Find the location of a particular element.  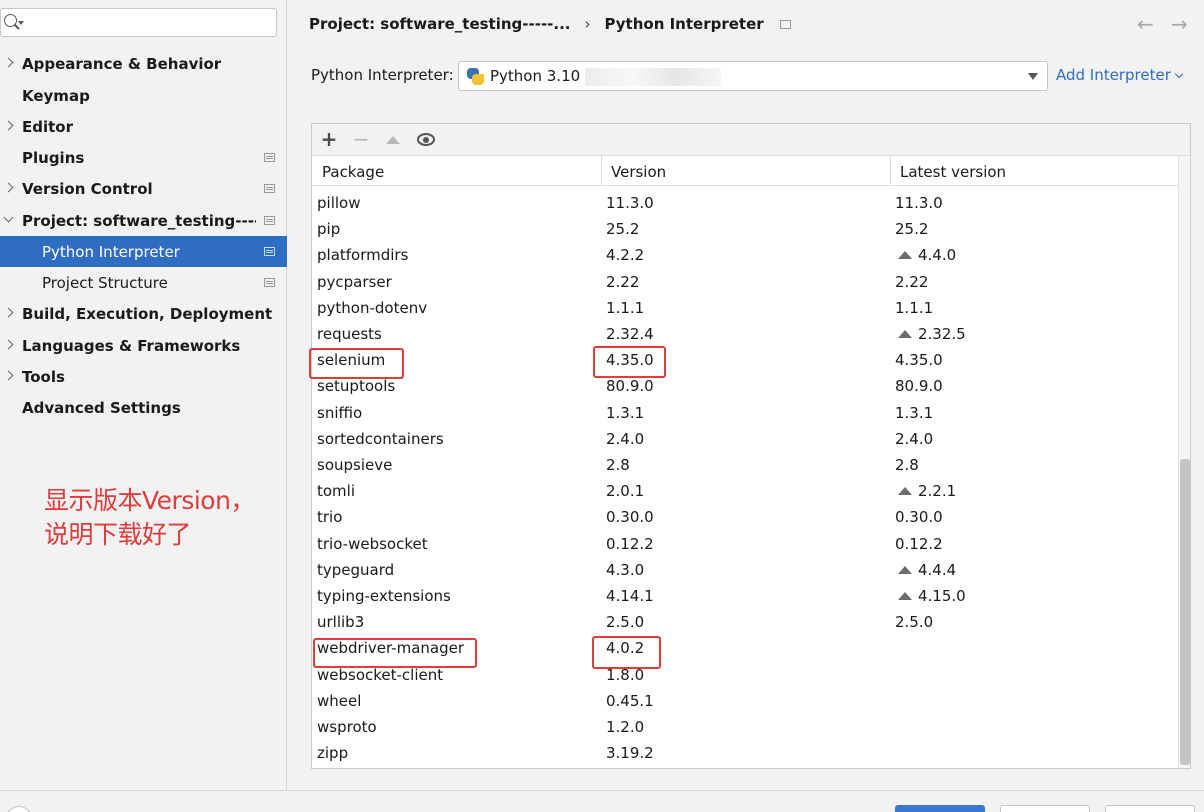

table-row: pycparser 2.22 2.22 is located at coordinates (745, 282).